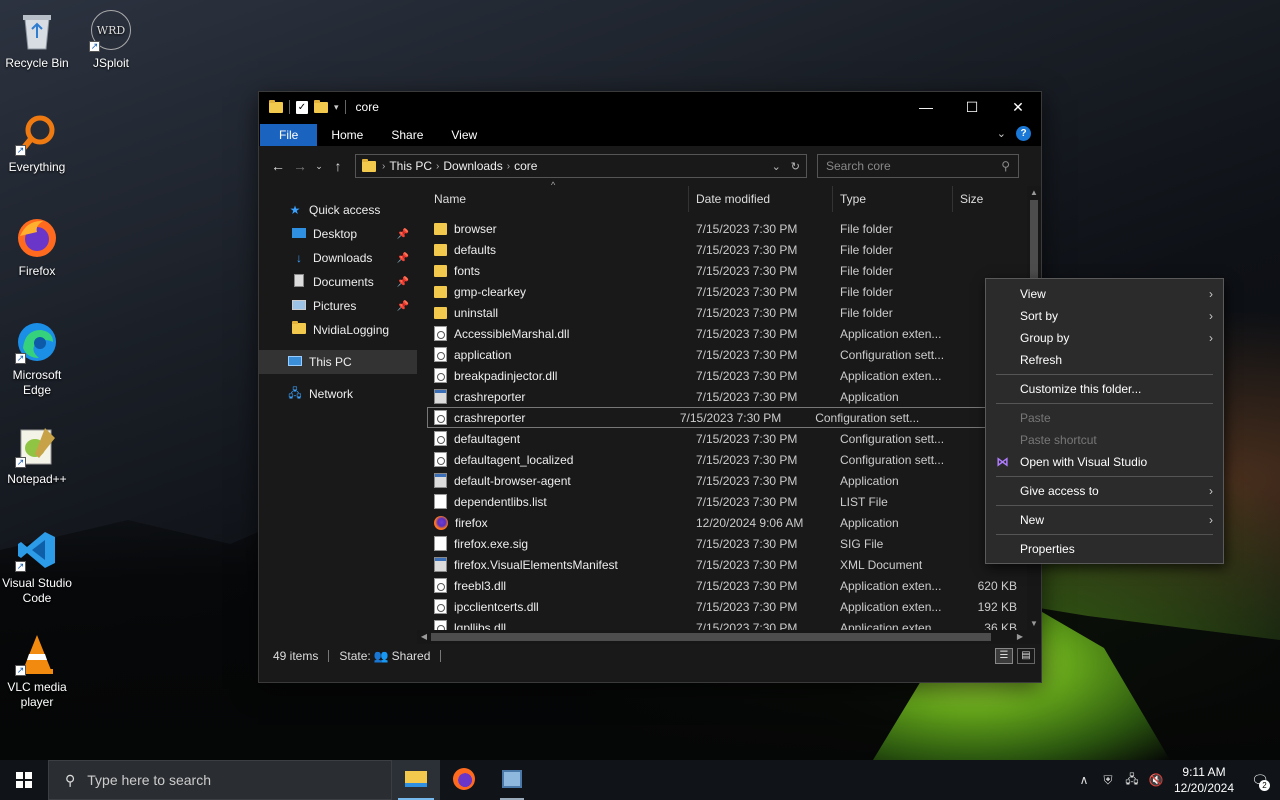 This screenshot has height=800, width=1280. What do you see at coordinates (338, 166) in the screenshot?
I see `up-arrow-icon: ↑` at bounding box center [338, 166].